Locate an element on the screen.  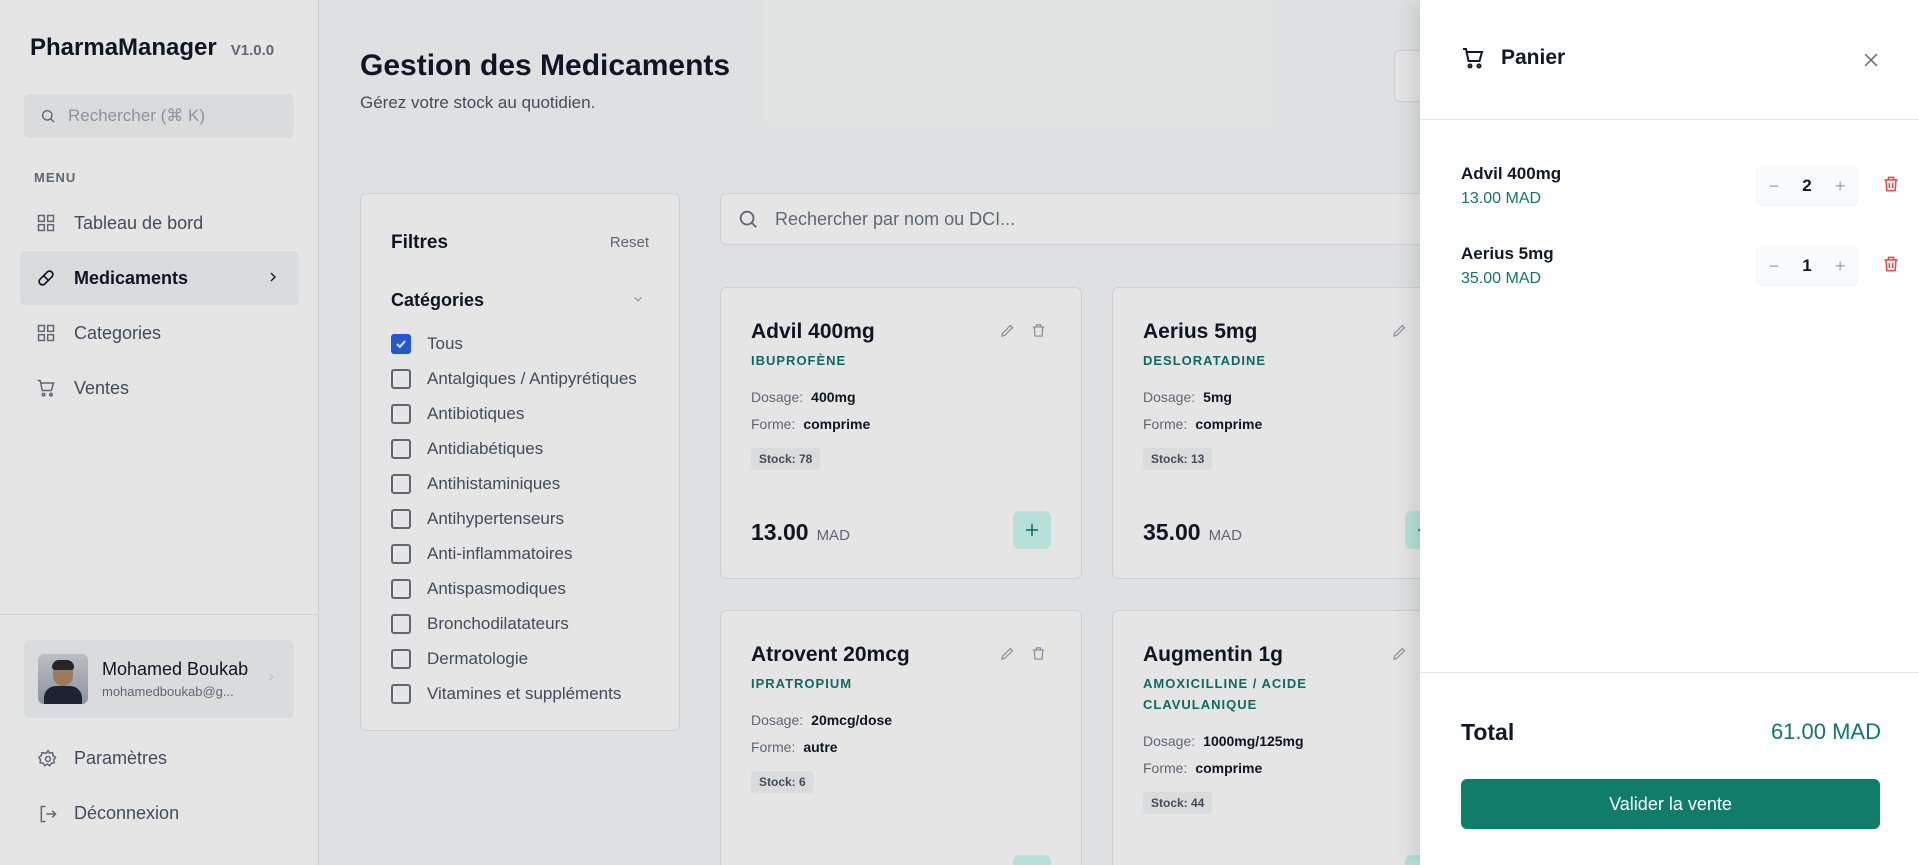
cart-item-name: Aerius 5mg is located at coordinates (1507, 253).